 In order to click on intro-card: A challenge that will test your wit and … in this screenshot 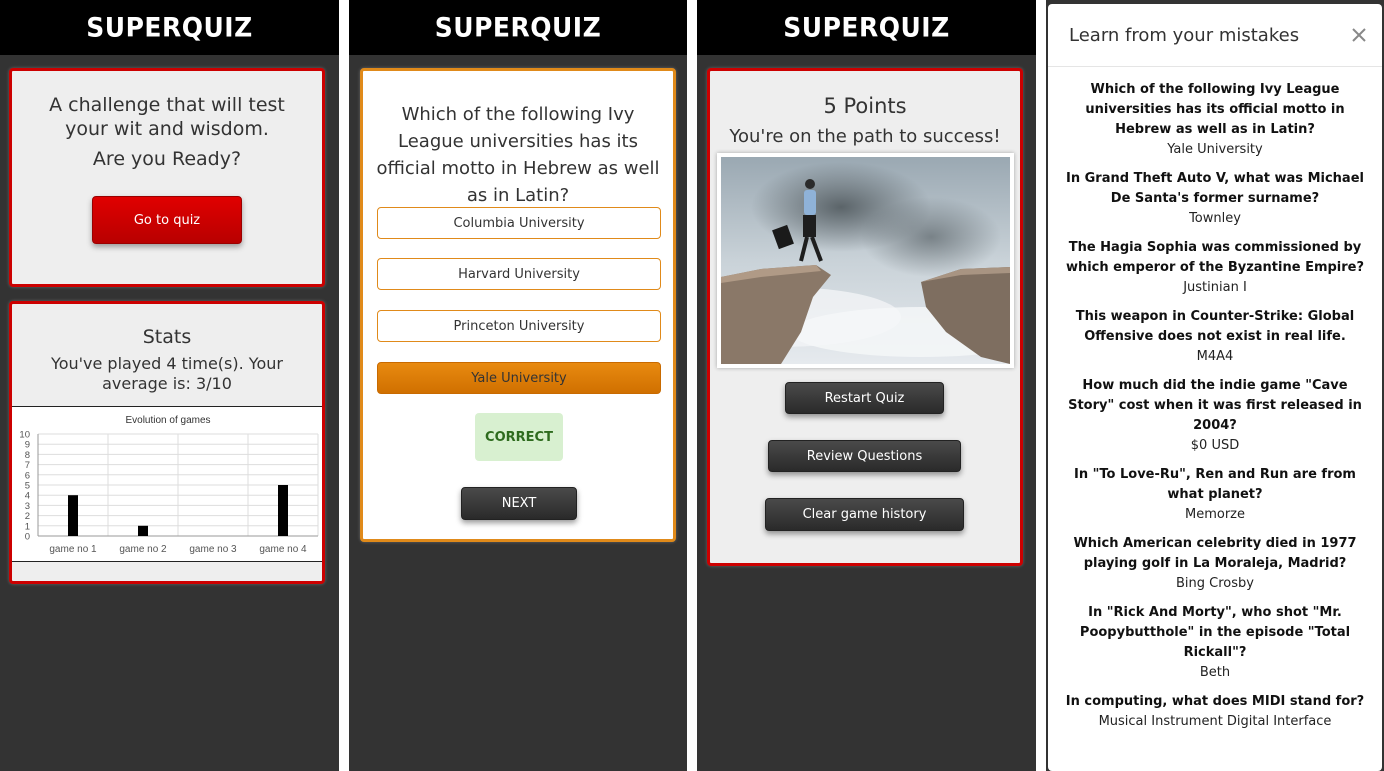, I will do `click(167, 177)`.